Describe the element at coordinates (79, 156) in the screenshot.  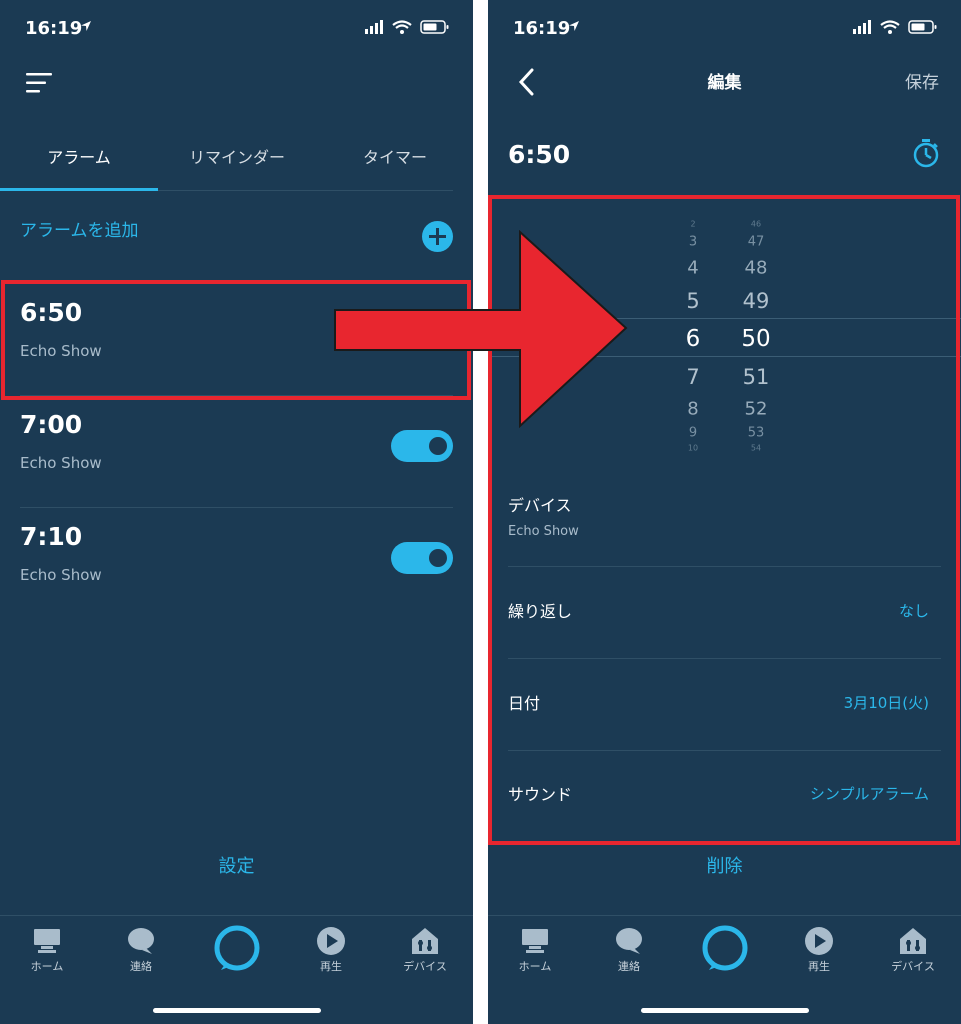
I see `tab-alarm: アラーム` at that location.